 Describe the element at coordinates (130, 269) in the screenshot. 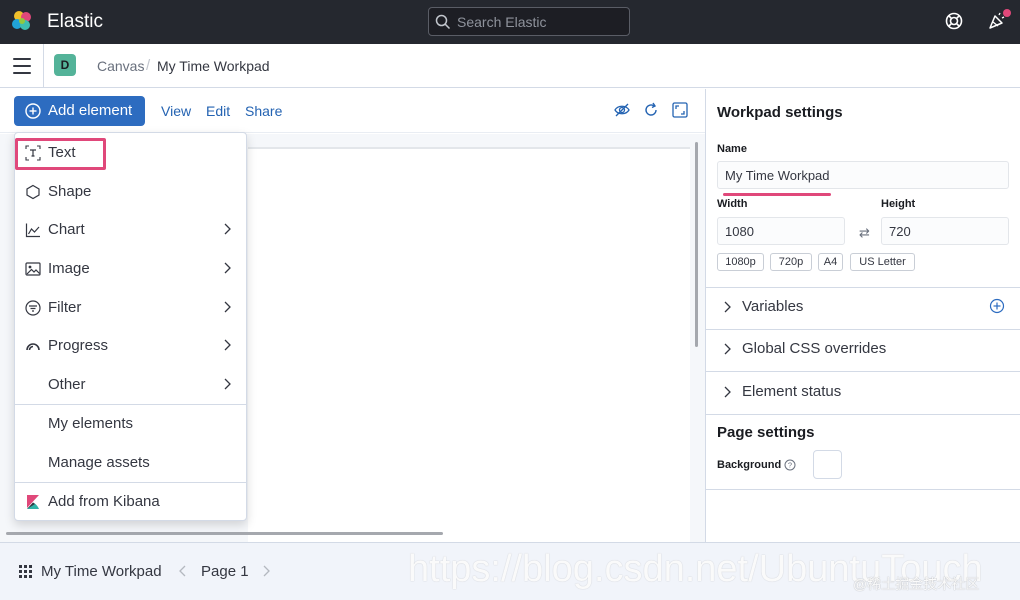

I see `menu-item-image: Image` at that location.